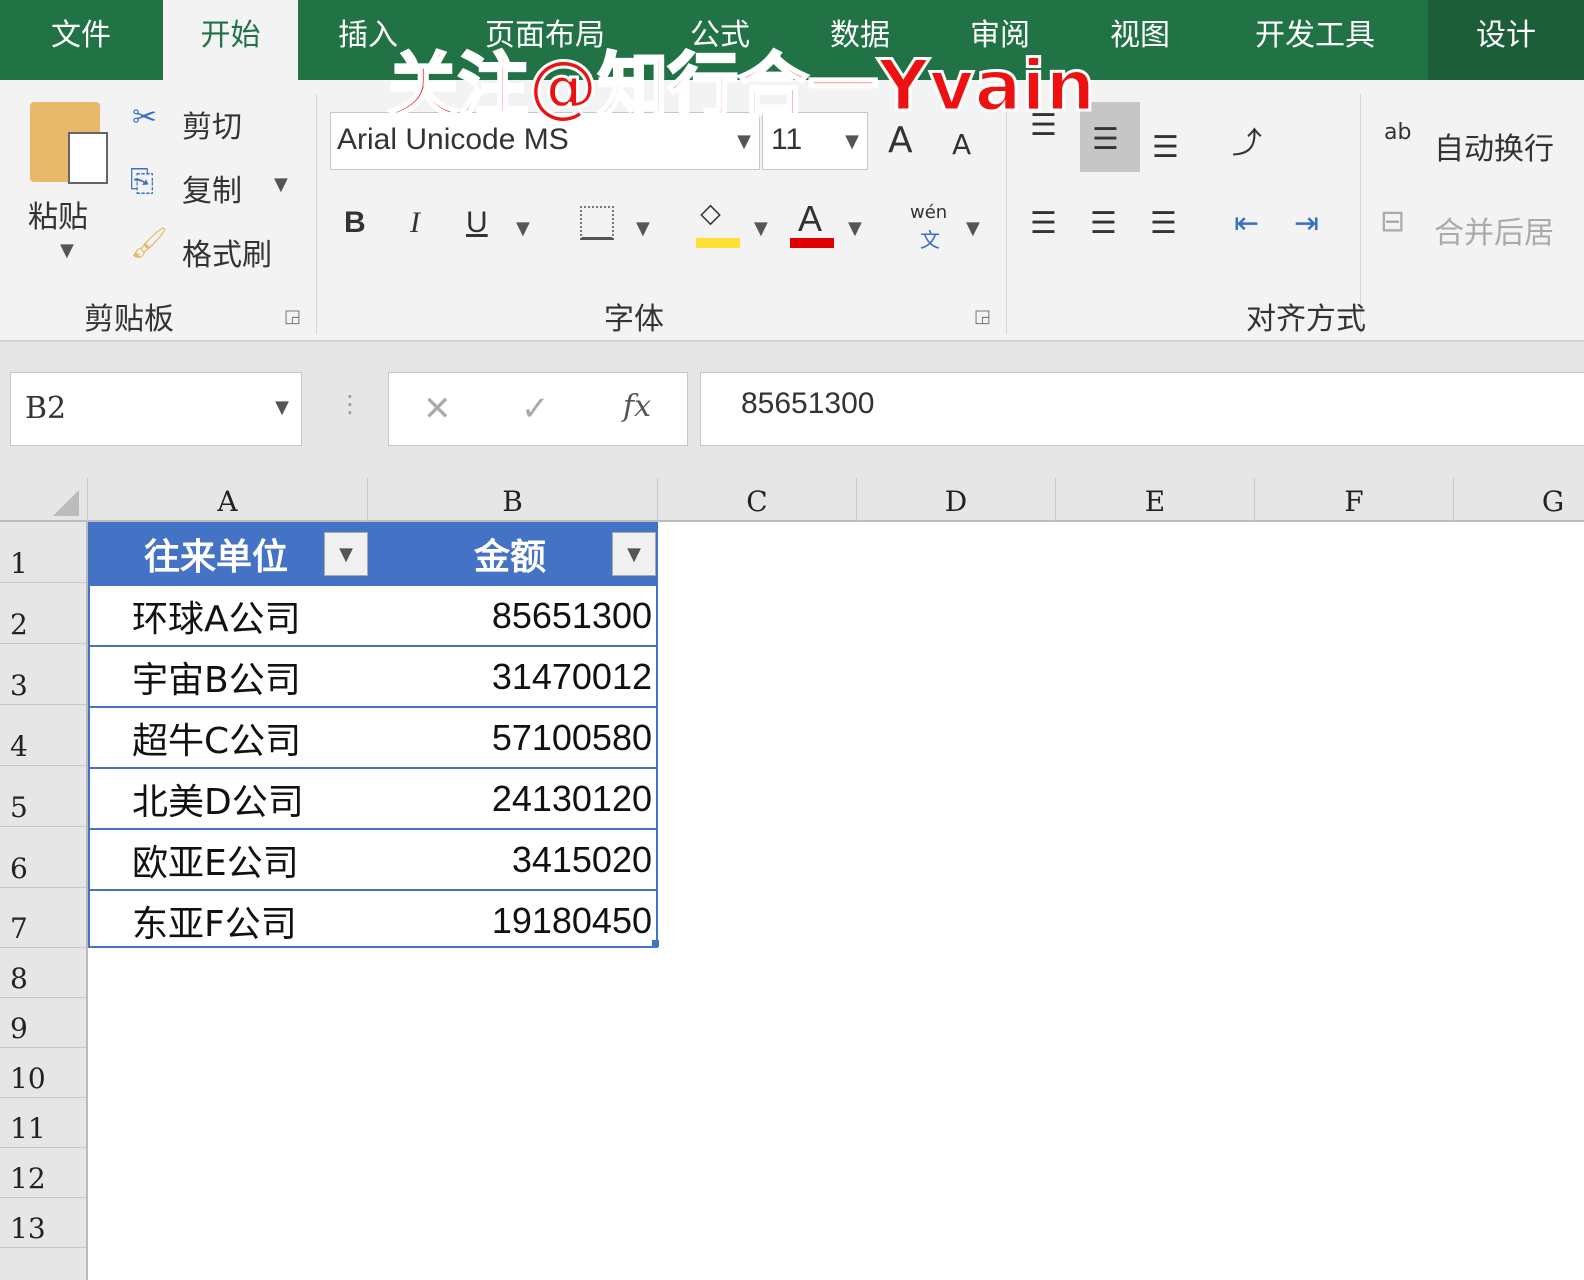 This screenshot has height=1280, width=1584. What do you see at coordinates (1519, 500) in the screenshot?
I see `column-header-g: G` at bounding box center [1519, 500].